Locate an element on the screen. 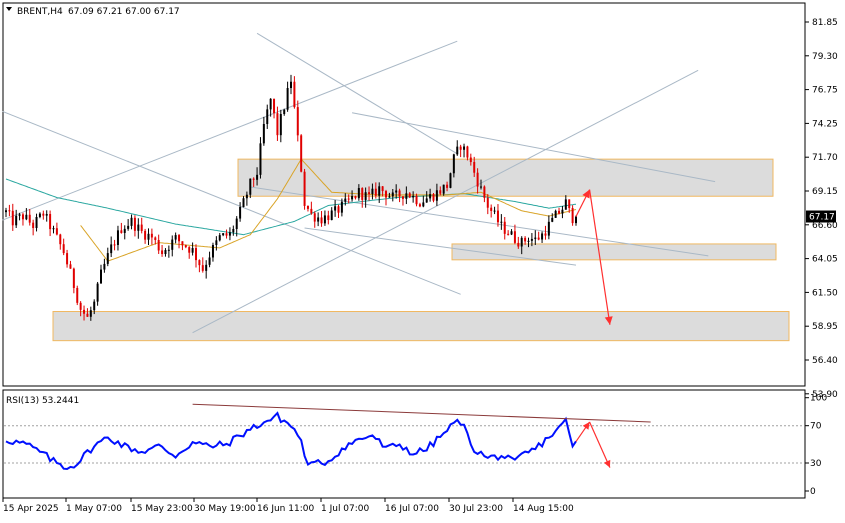 Image resolution: width=845 pixels, height=523 pixels. time-tick-label: 30 May 19:00 is located at coordinates (225, 509).